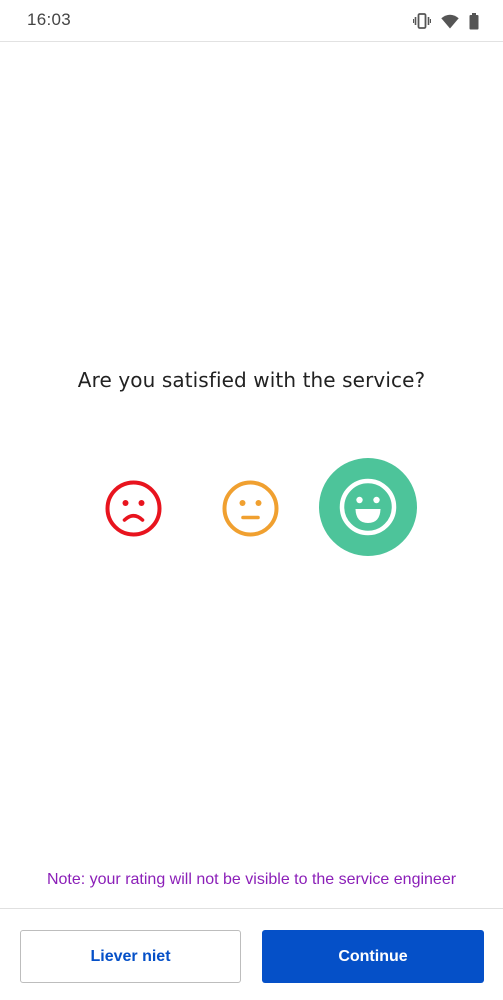 The width and height of the screenshot is (503, 1000). I want to click on survey-question: Are you satisfied with the service?, so click(251, 380).